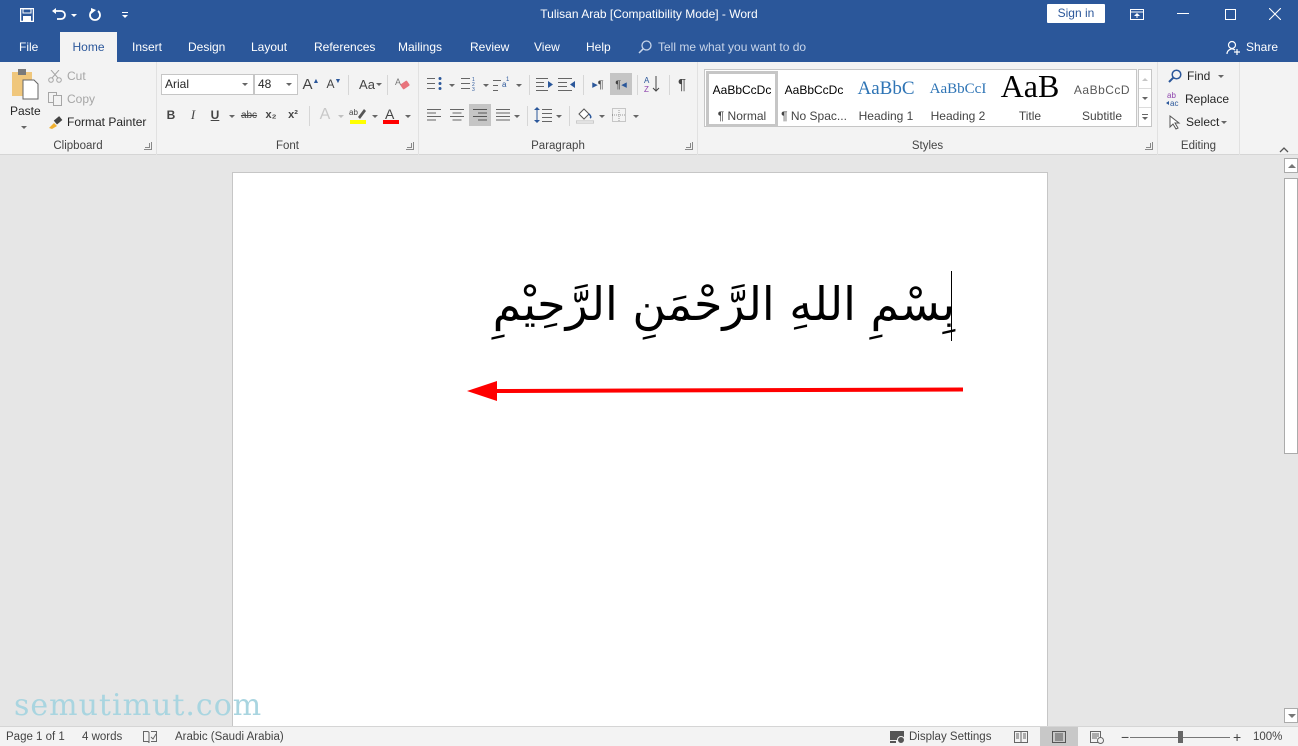 This screenshot has height=746, width=1298. What do you see at coordinates (547, 47) in the screenshot?
I see `tab-view: View` at bounding box center [547, 47].